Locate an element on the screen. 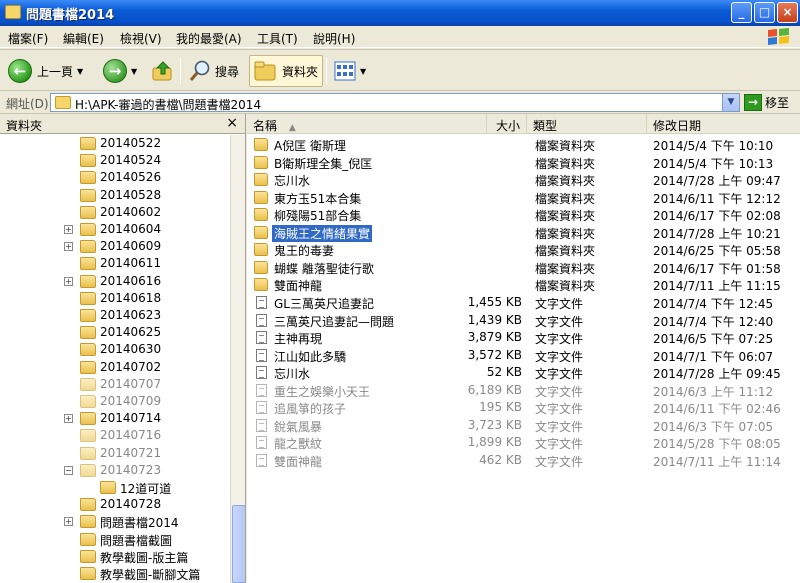  file-row: 銳氣風暴 3,723 KB 文字文件 2014/6/3 下午 07:05 is located at coordinates (523, 426).